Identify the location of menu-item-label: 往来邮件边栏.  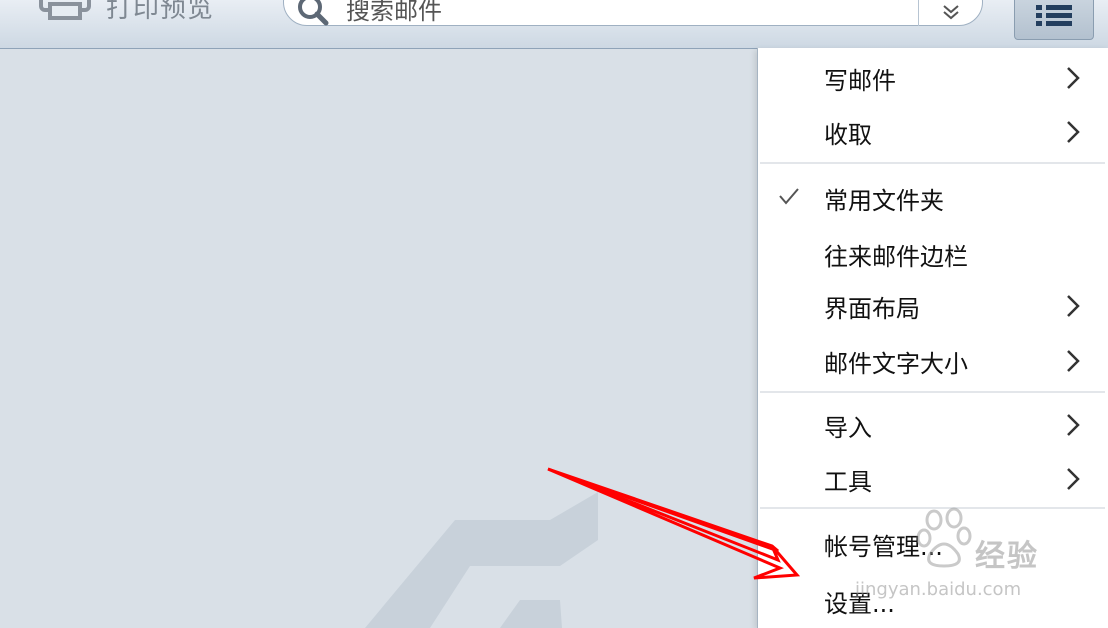
(896, 257).